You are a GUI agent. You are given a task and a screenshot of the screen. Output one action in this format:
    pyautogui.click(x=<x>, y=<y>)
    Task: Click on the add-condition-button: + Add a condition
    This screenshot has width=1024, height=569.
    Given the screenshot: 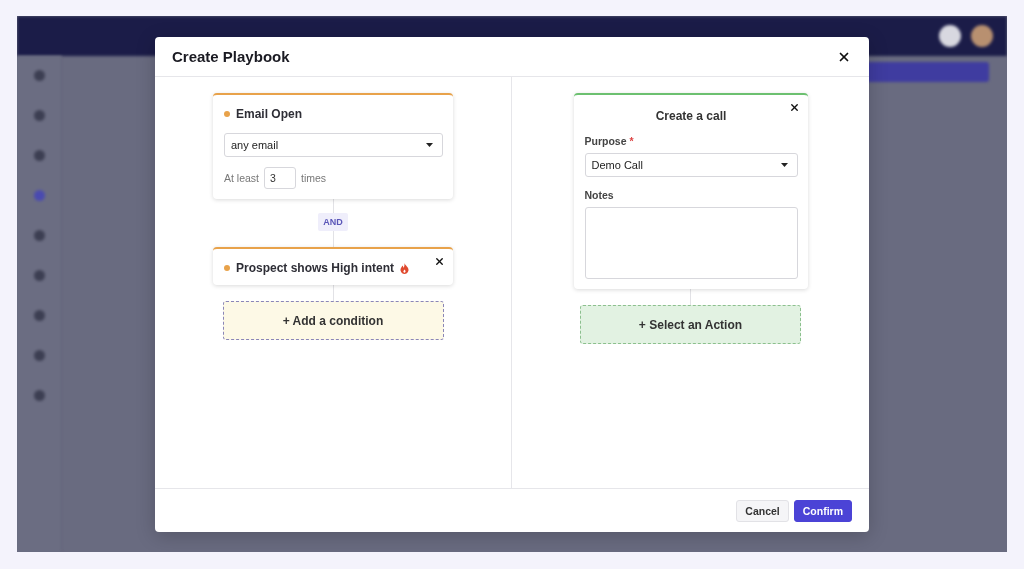 What is the action you would take?
    pyautogui.click(x=333, y=320)
    